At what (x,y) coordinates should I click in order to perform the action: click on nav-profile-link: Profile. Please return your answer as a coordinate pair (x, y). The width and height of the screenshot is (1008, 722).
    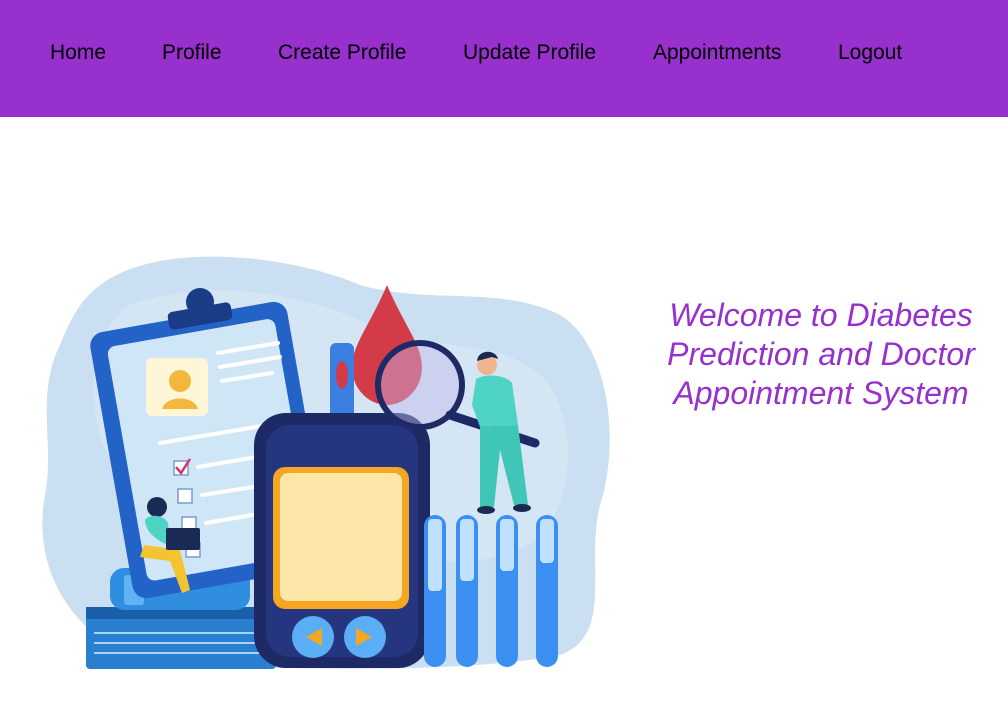
    Looking at the image, I should click on (192, 53).